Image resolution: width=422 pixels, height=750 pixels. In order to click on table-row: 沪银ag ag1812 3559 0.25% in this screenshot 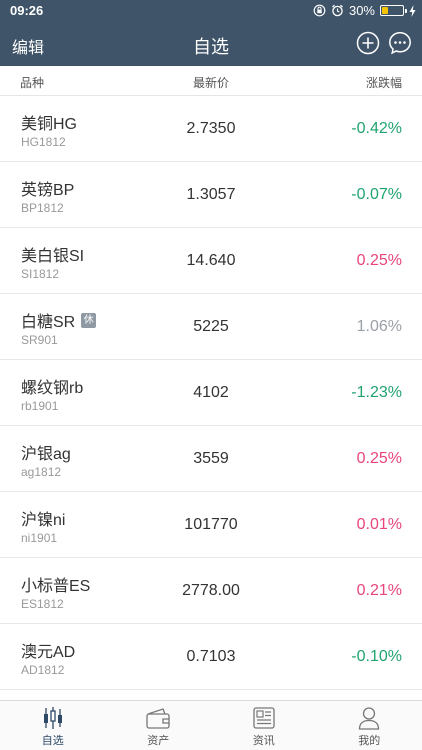, I will do `click(211, 459)`.